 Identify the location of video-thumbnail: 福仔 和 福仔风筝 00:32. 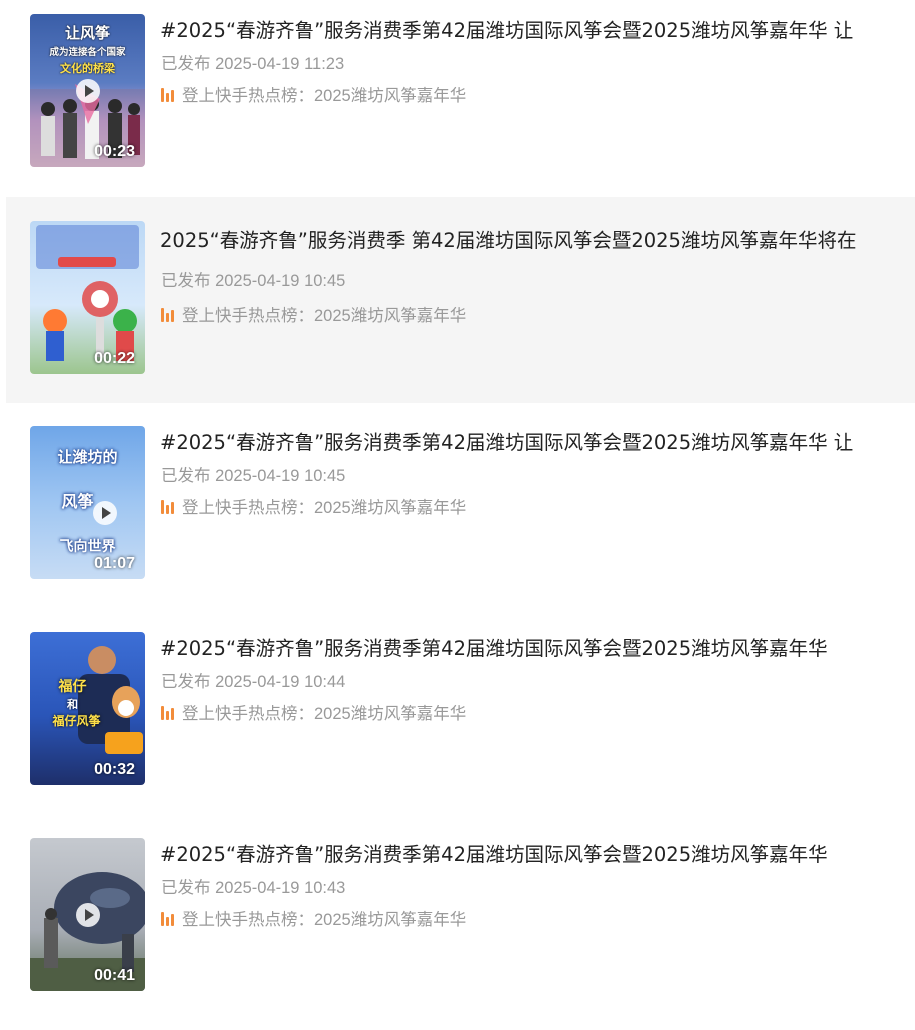
(87, 708).